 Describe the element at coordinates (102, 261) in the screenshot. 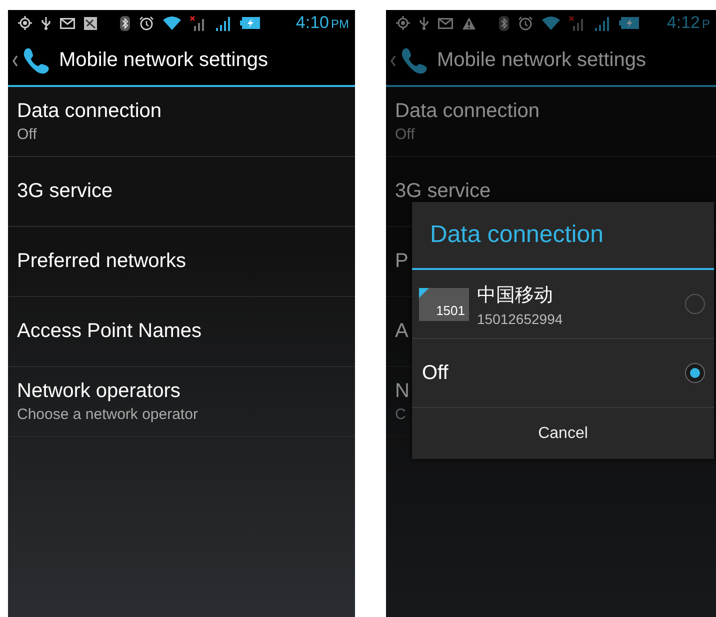

I see `item-title: Preferred networks` at that location.